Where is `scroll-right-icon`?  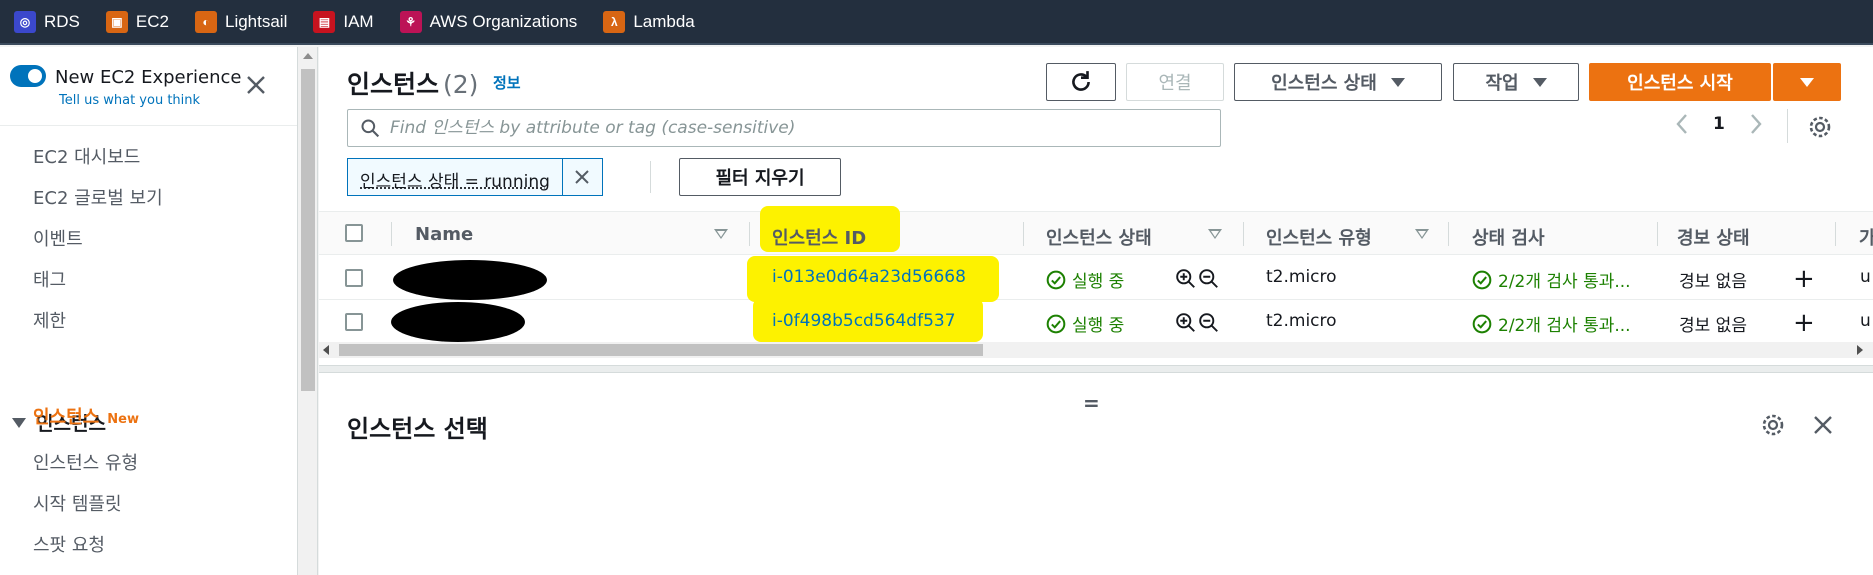 scroll-right-icon is located at coordinates (1860, 350).